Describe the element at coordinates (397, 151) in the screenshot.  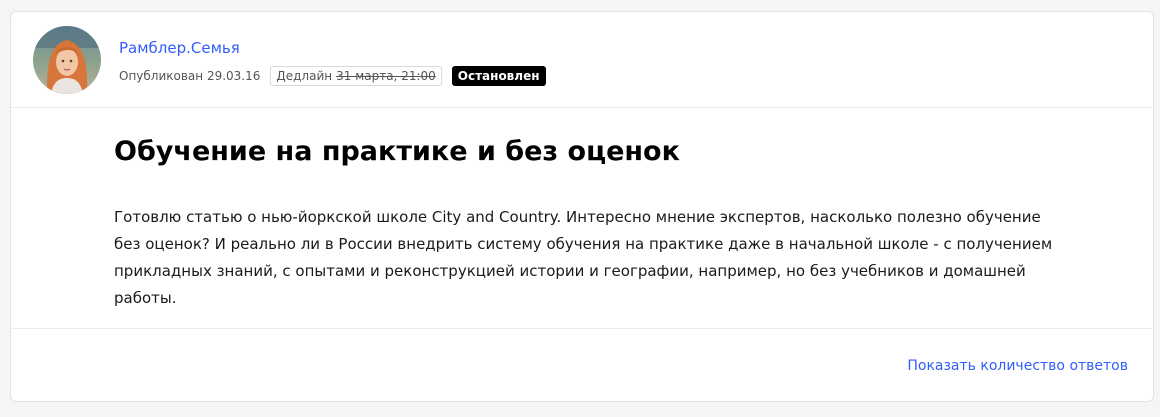
I see `question-title: Обучение на практике и без оценок` at that location.